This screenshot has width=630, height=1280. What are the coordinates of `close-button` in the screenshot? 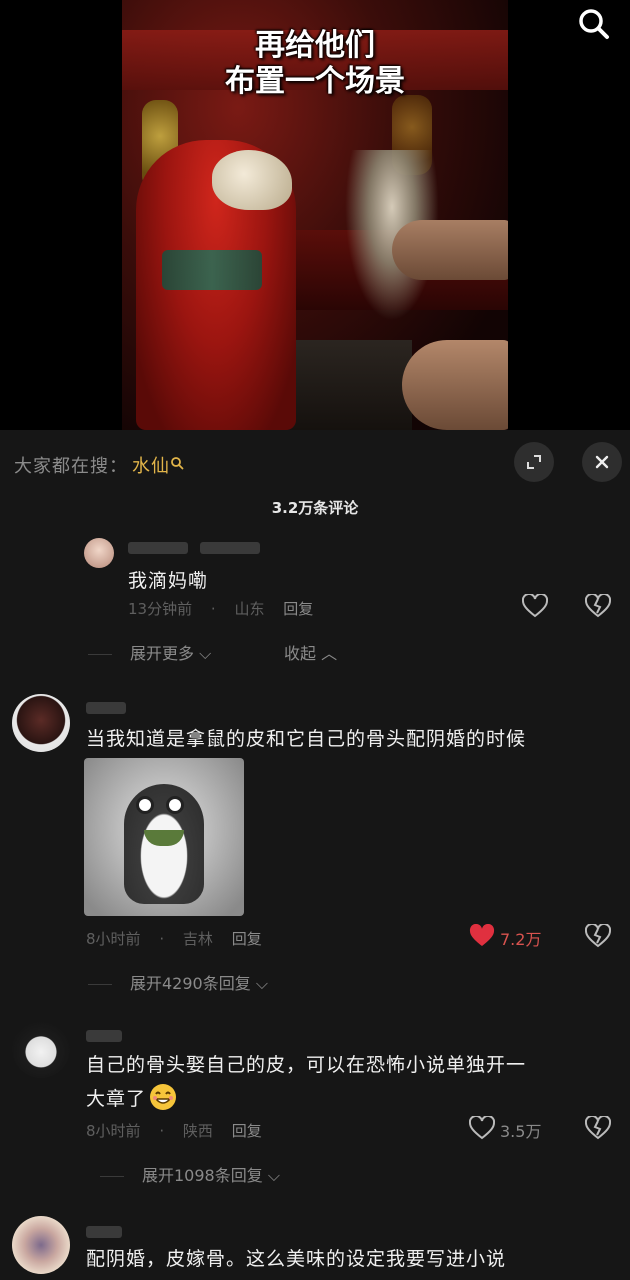 It's located at (602, 462).